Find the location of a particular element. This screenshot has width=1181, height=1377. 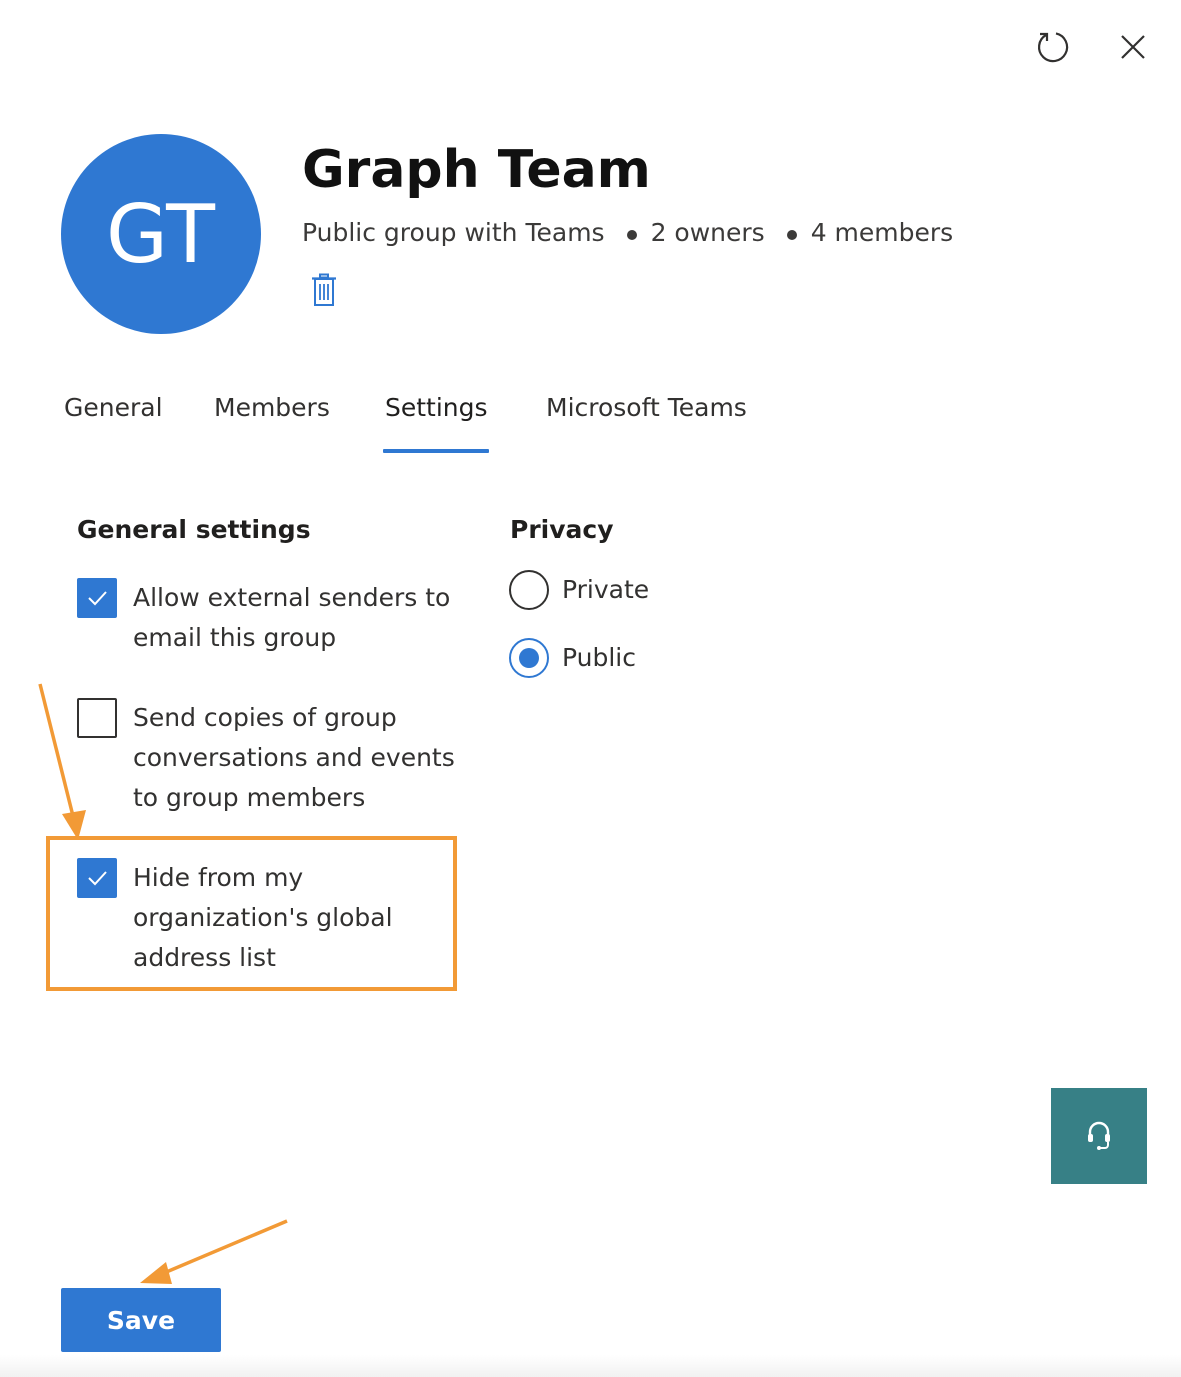

privacy-public-label: Public is located at coordinates (599, 657).